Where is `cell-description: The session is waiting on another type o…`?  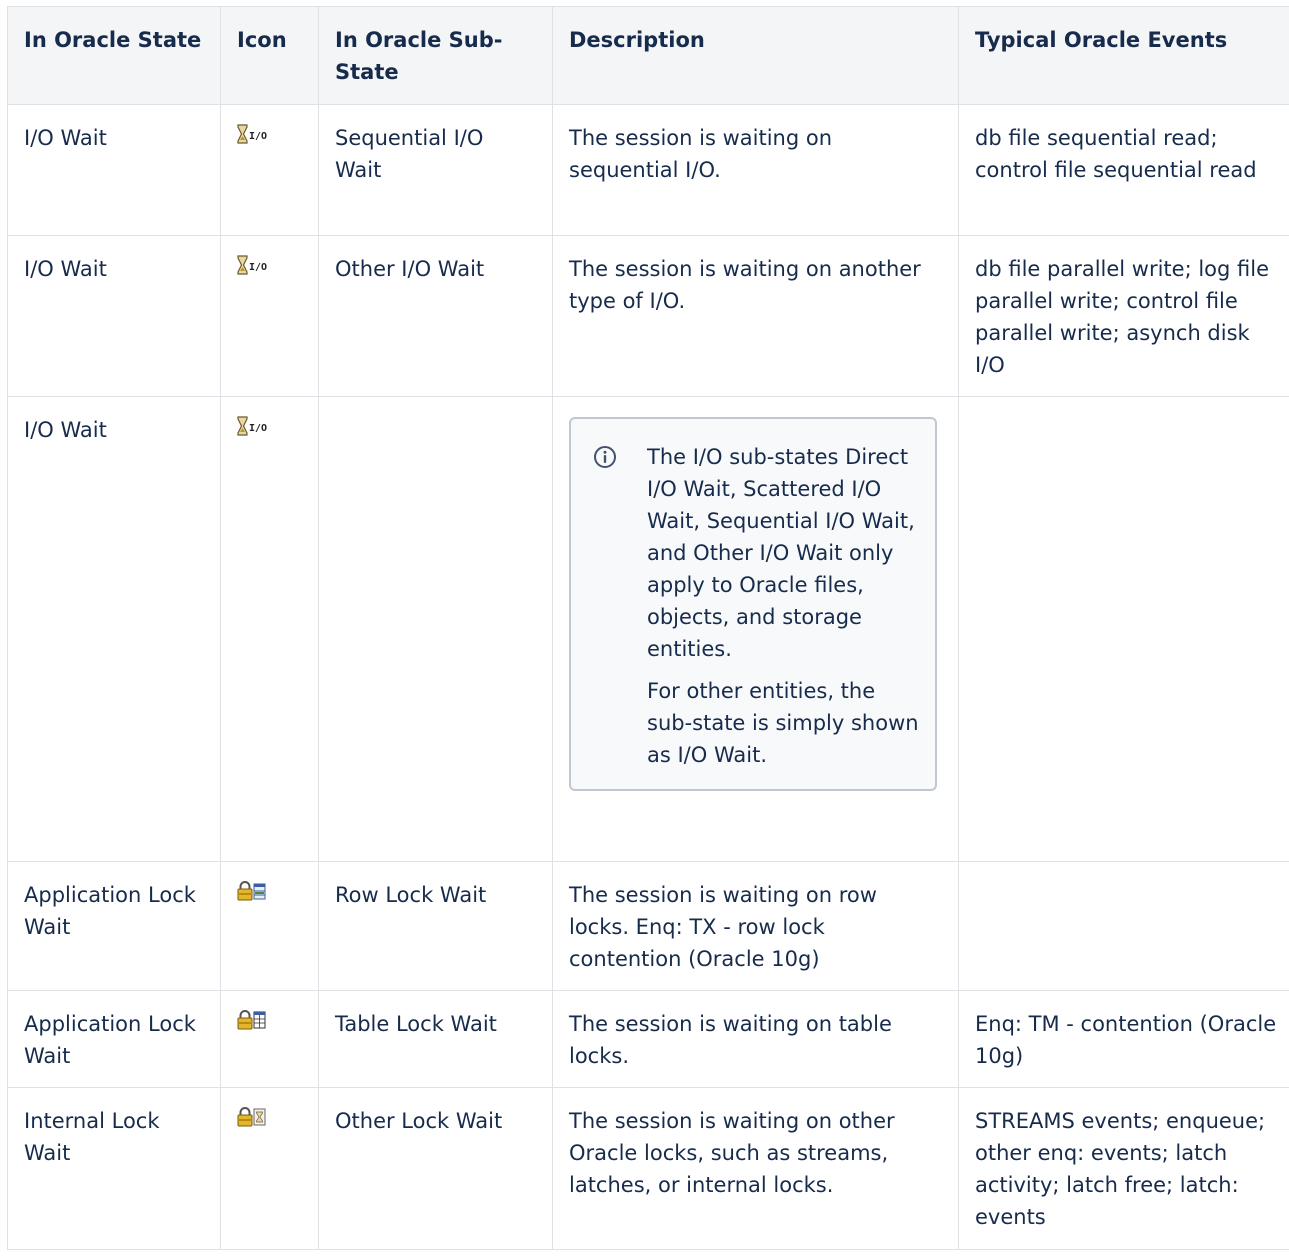
cell-description: The session is waiting on another type o… is located at coordinates (755, 316).